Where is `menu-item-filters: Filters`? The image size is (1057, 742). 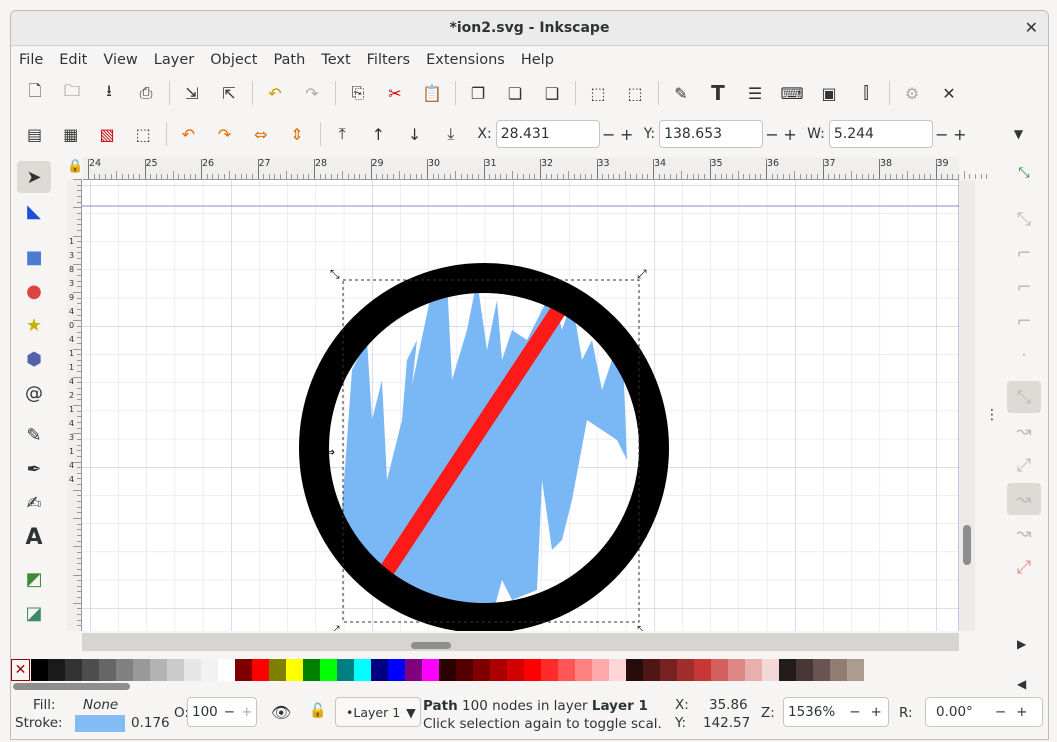
menu-item-filters: Filters is located at coordinates (388, 60).